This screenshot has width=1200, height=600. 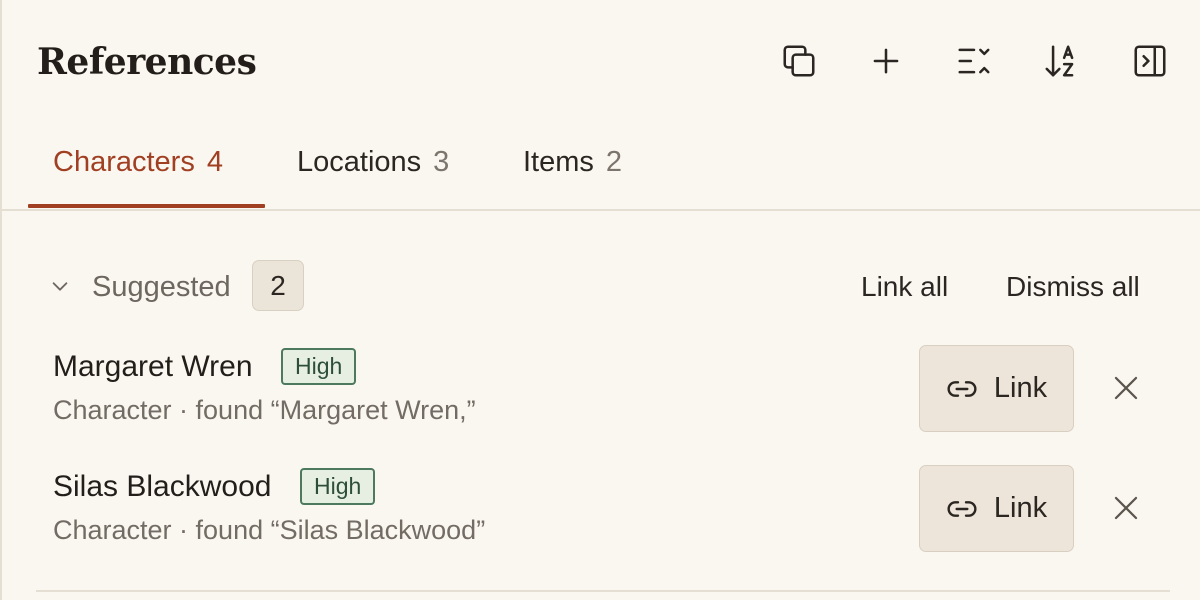 I want to click on tab-count: 2, so click(x=614, y=161).